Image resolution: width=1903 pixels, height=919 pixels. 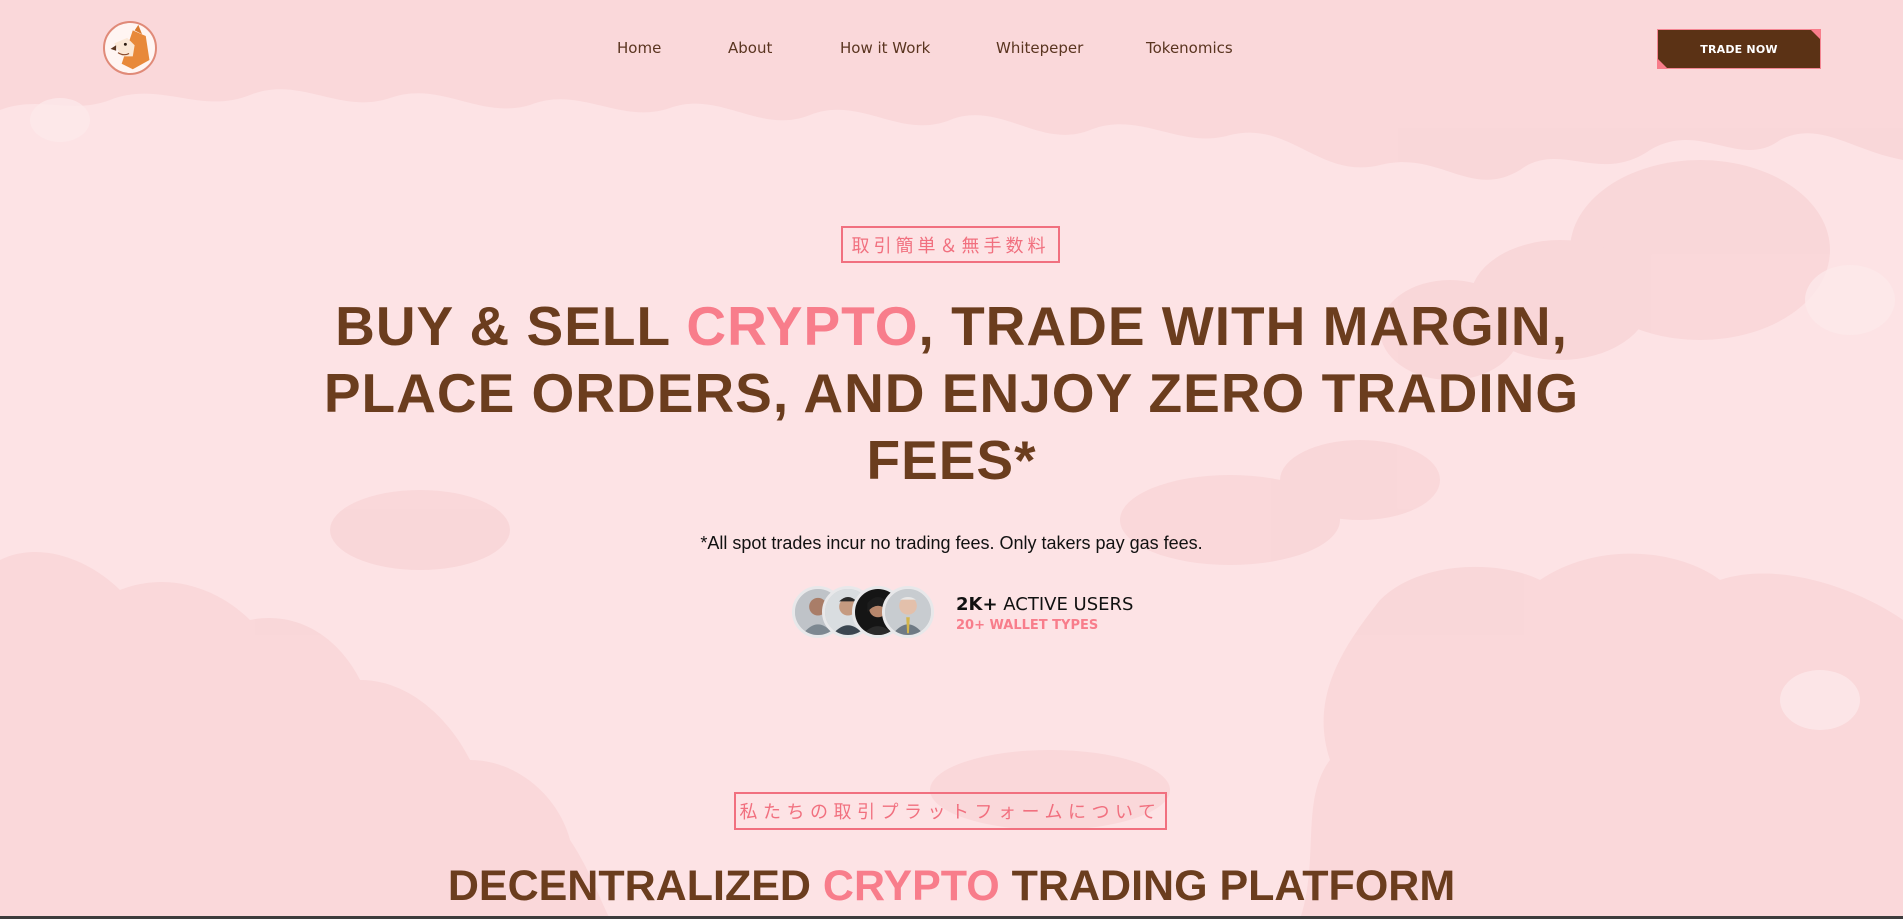 I want to click on about-jp-badge: 私たちの取引プラットフォームについて, so click(x=950, y=811).